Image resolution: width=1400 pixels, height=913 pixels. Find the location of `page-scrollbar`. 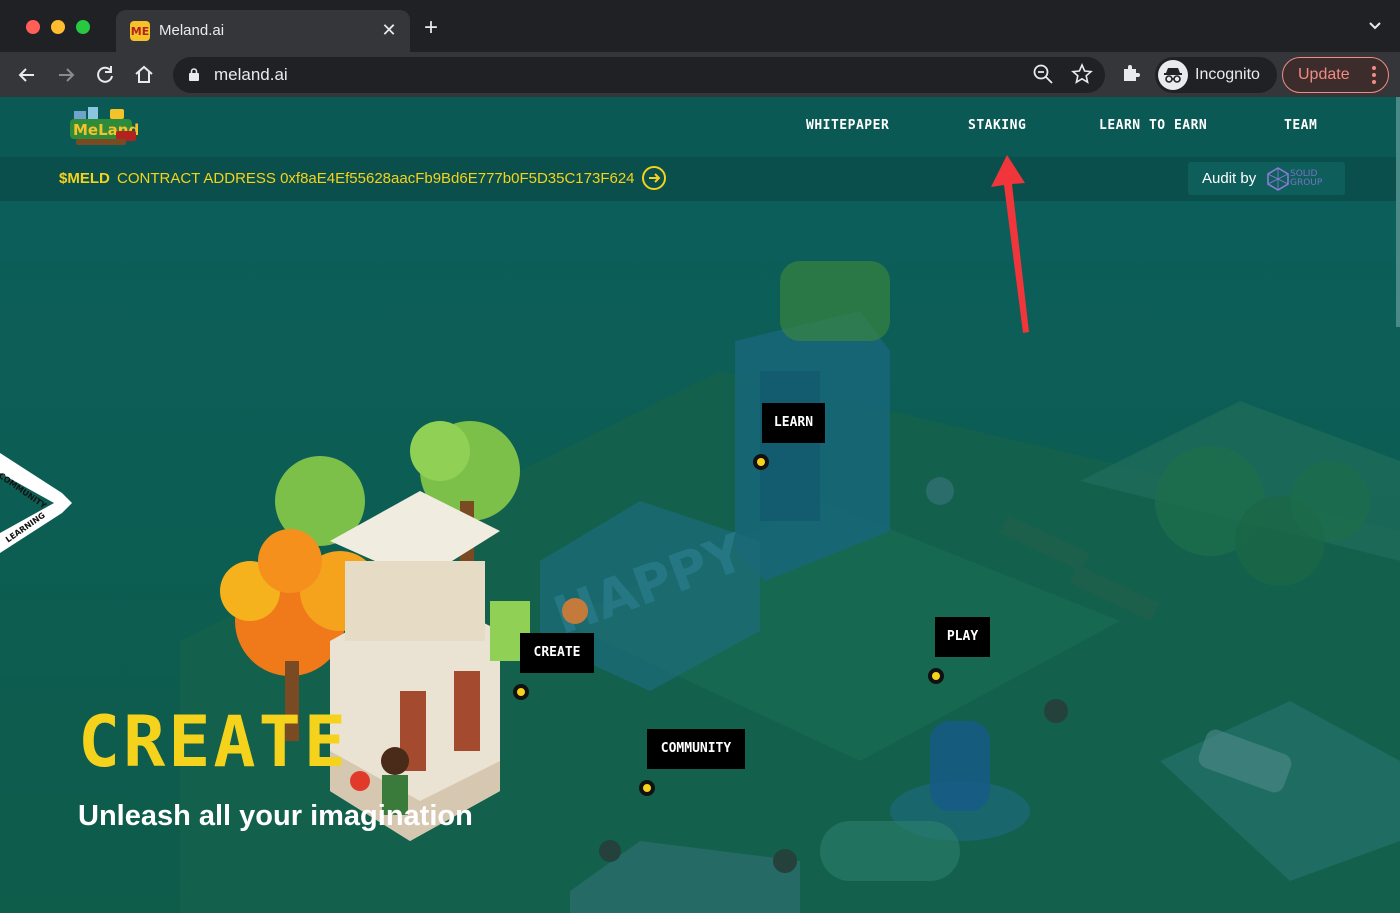

page-scrollbar is located at coordinates (1398, 212).